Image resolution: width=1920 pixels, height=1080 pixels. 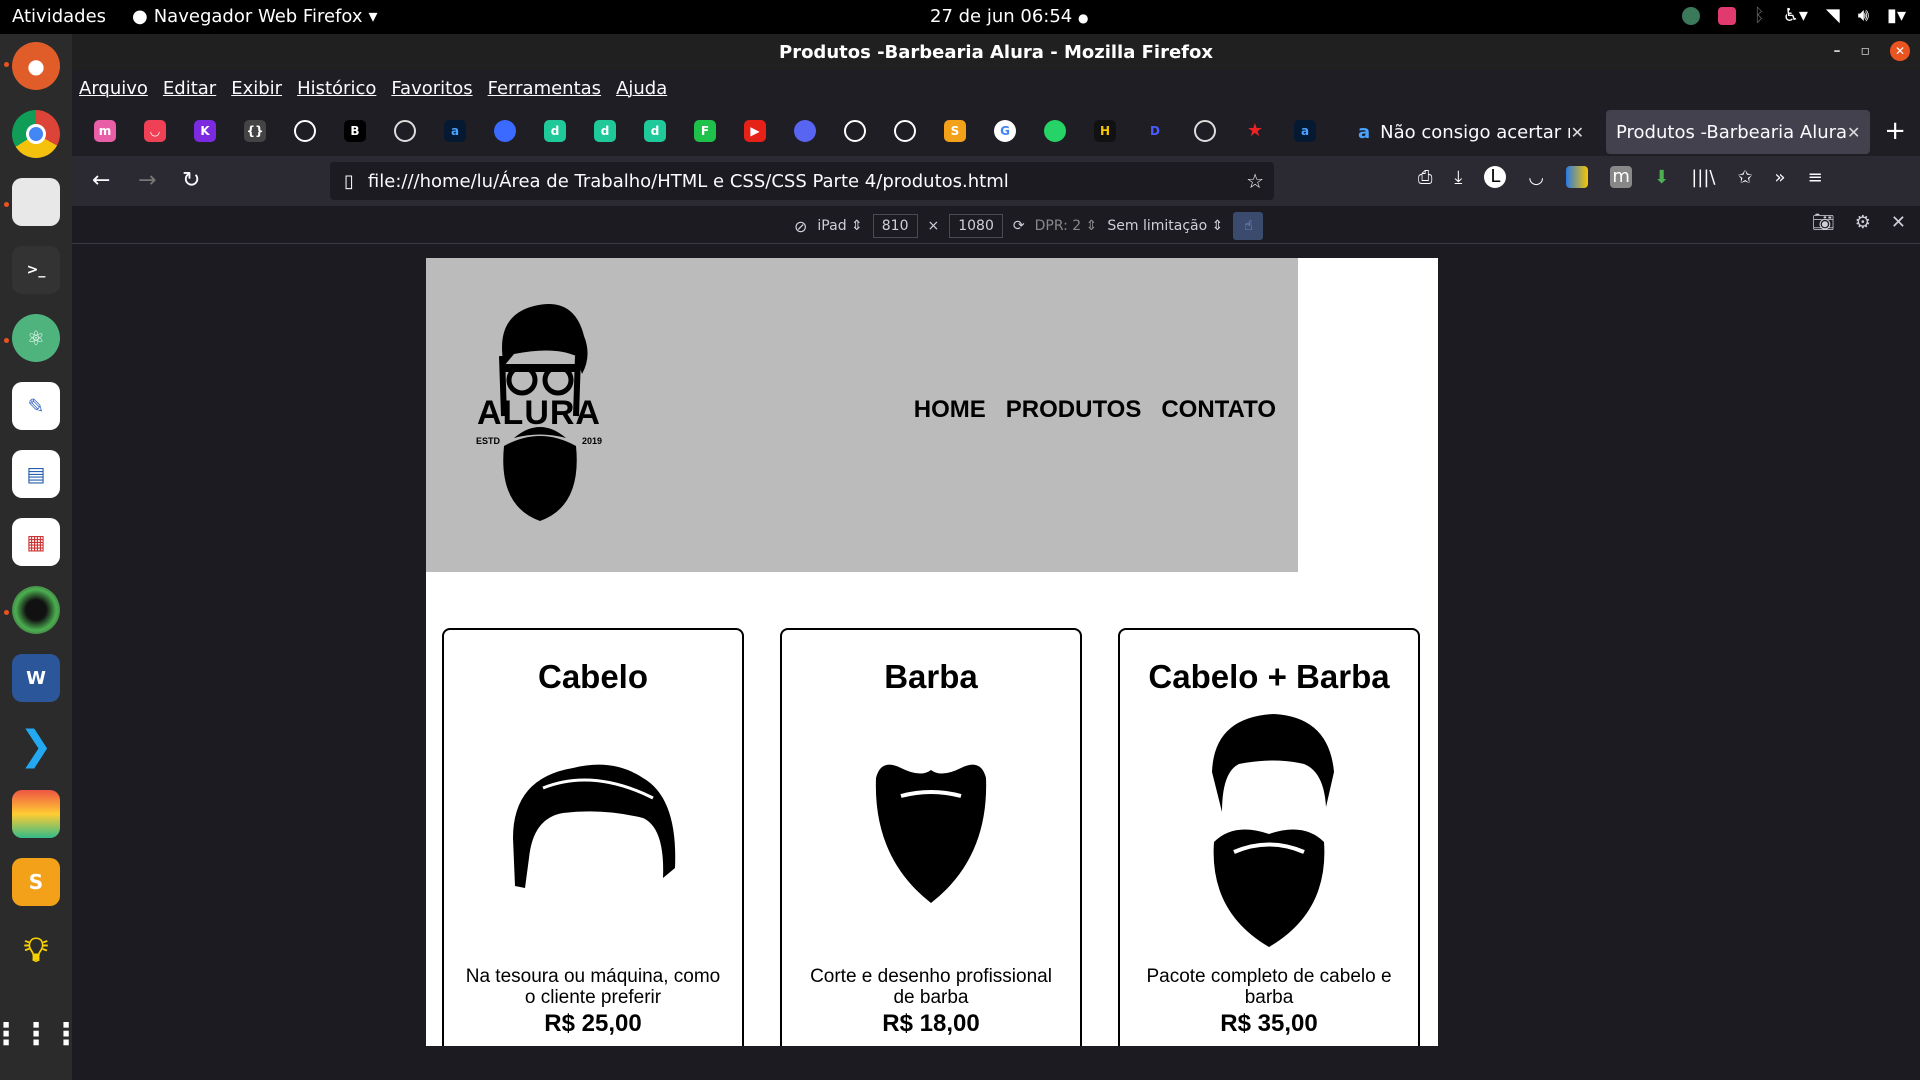 I want to click on extension-icon: L, so click(x=1495, y=177).